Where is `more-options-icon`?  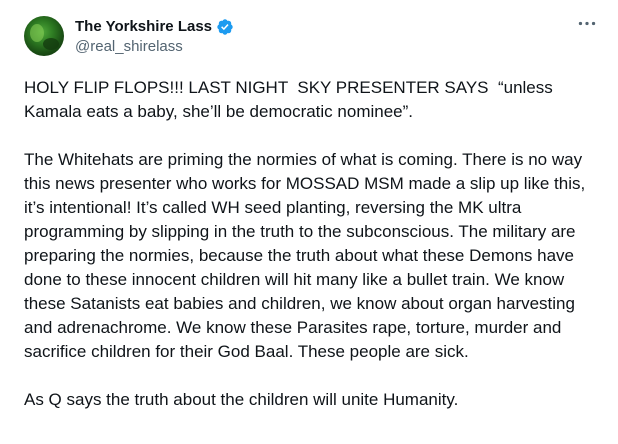
more-options-icon is located at coordinates (587, 23).